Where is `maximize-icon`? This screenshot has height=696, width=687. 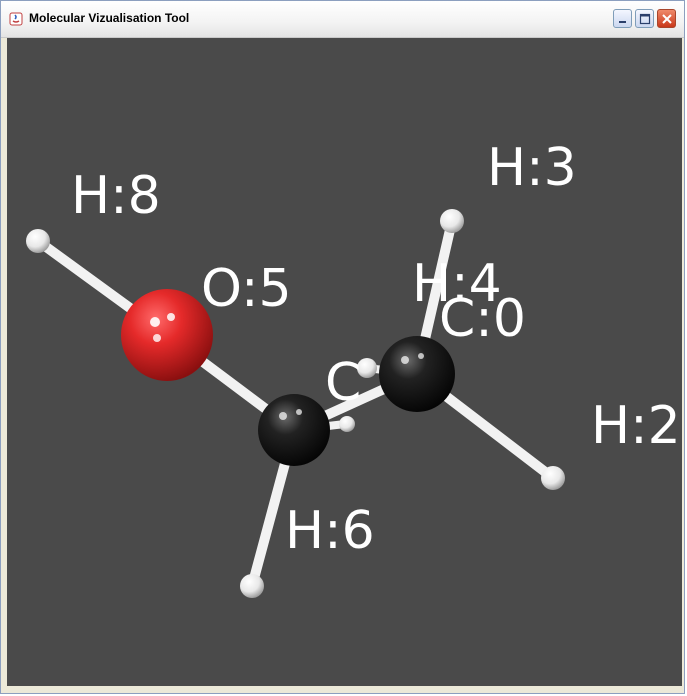 maximize-icon is located at coordinates (645, 19).